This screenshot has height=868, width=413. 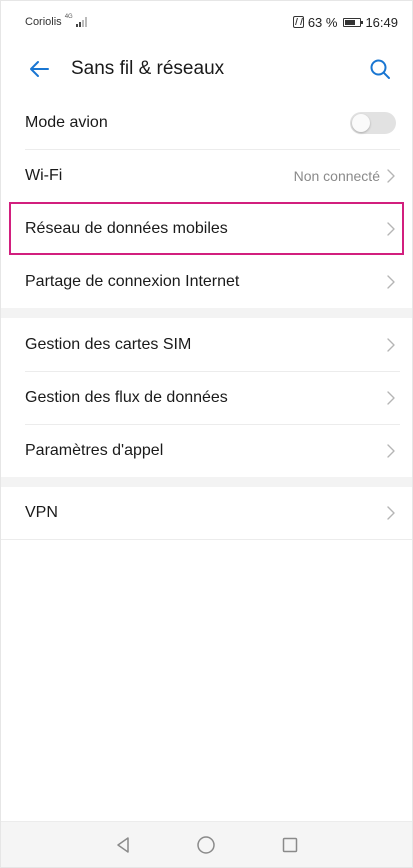 I want to click on battery-percent: 63 %, so click(x=322, y=22).